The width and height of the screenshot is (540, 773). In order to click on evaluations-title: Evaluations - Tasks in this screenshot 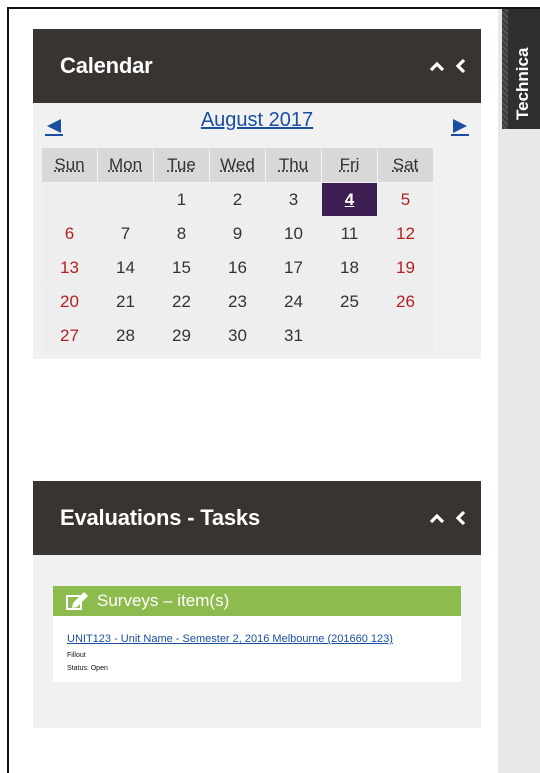, I will do `click(160, 517)`.